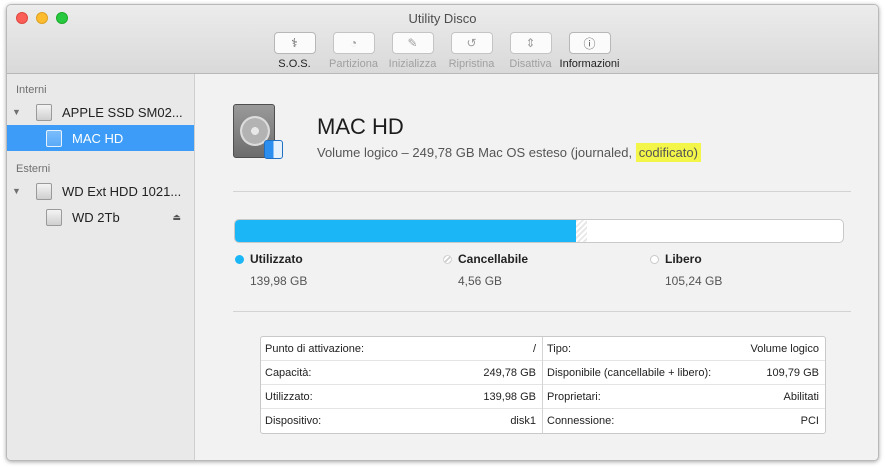 The height and width of the screenshot is (467, 885). Describe the element at coordinates (447, 259) in the screenshot. I see `purgeable-color-dot` at that location.